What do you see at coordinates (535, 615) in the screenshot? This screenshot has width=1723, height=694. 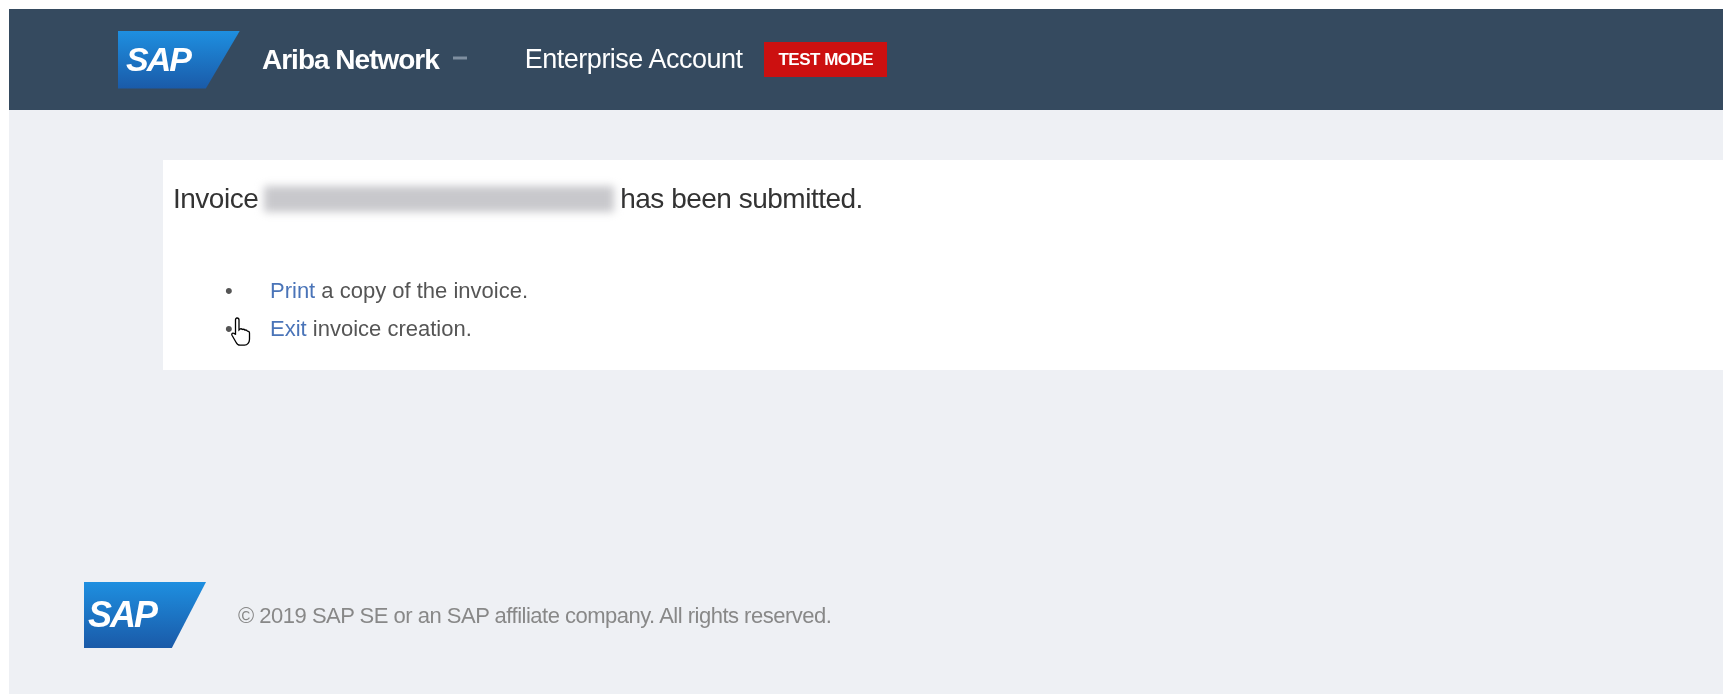 I see `copyright-text: © 2019 SAP SE or an SAP affiliate company. All rights reserved.` at bounding box center [535, 615].